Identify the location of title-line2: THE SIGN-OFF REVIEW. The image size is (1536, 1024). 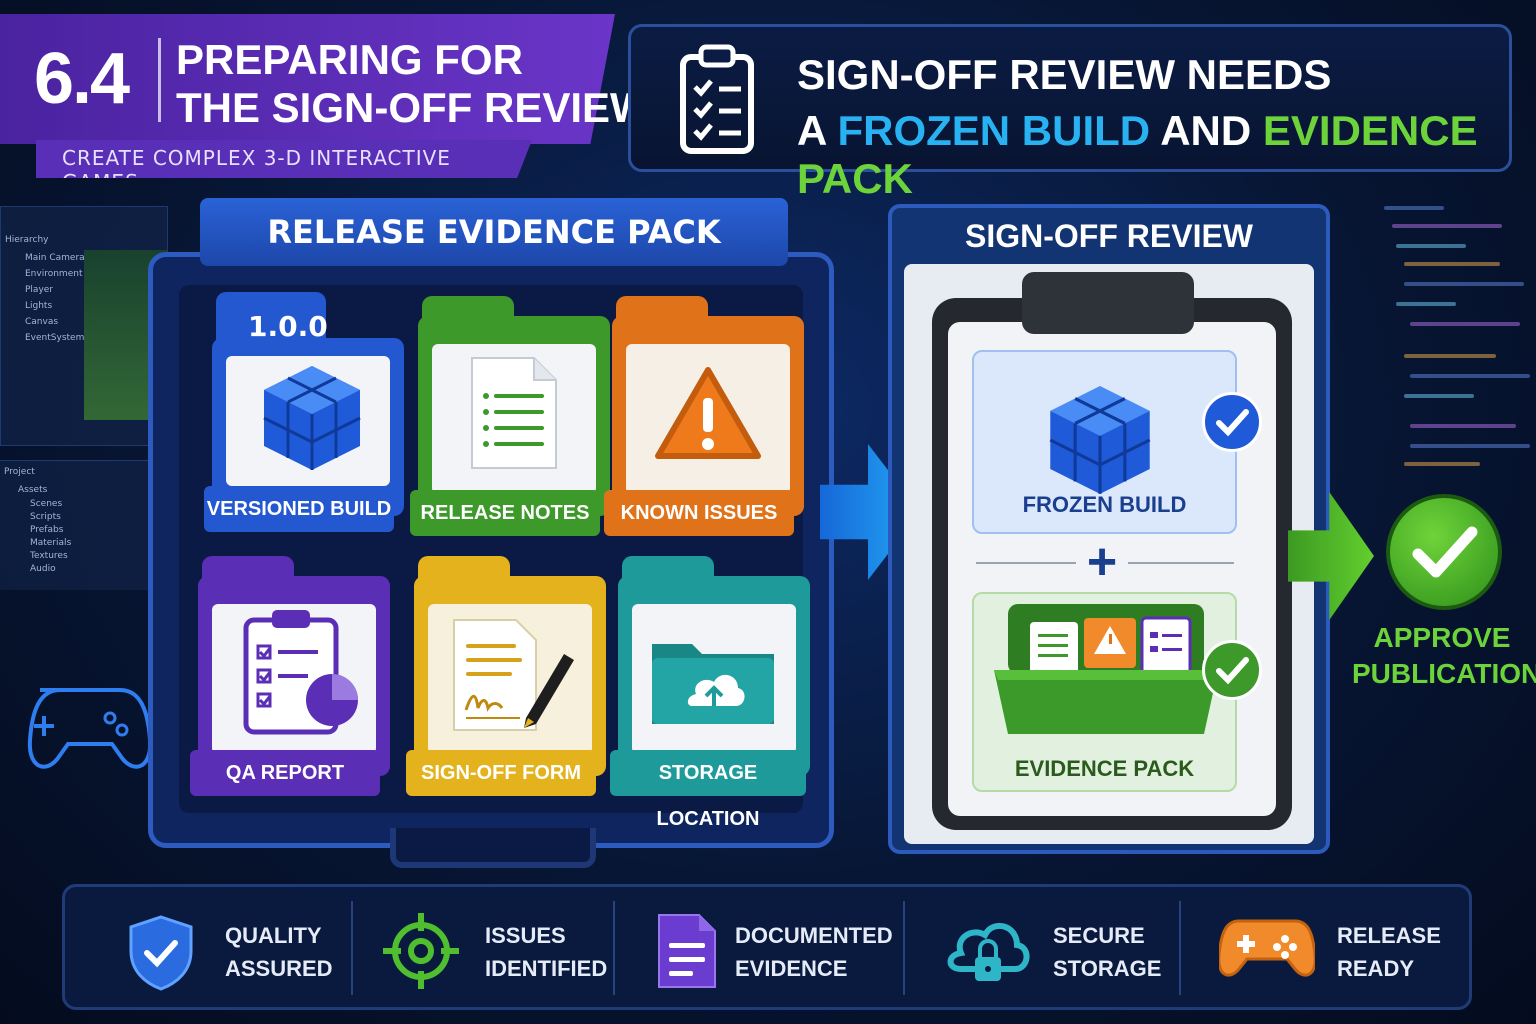
(413, 107).